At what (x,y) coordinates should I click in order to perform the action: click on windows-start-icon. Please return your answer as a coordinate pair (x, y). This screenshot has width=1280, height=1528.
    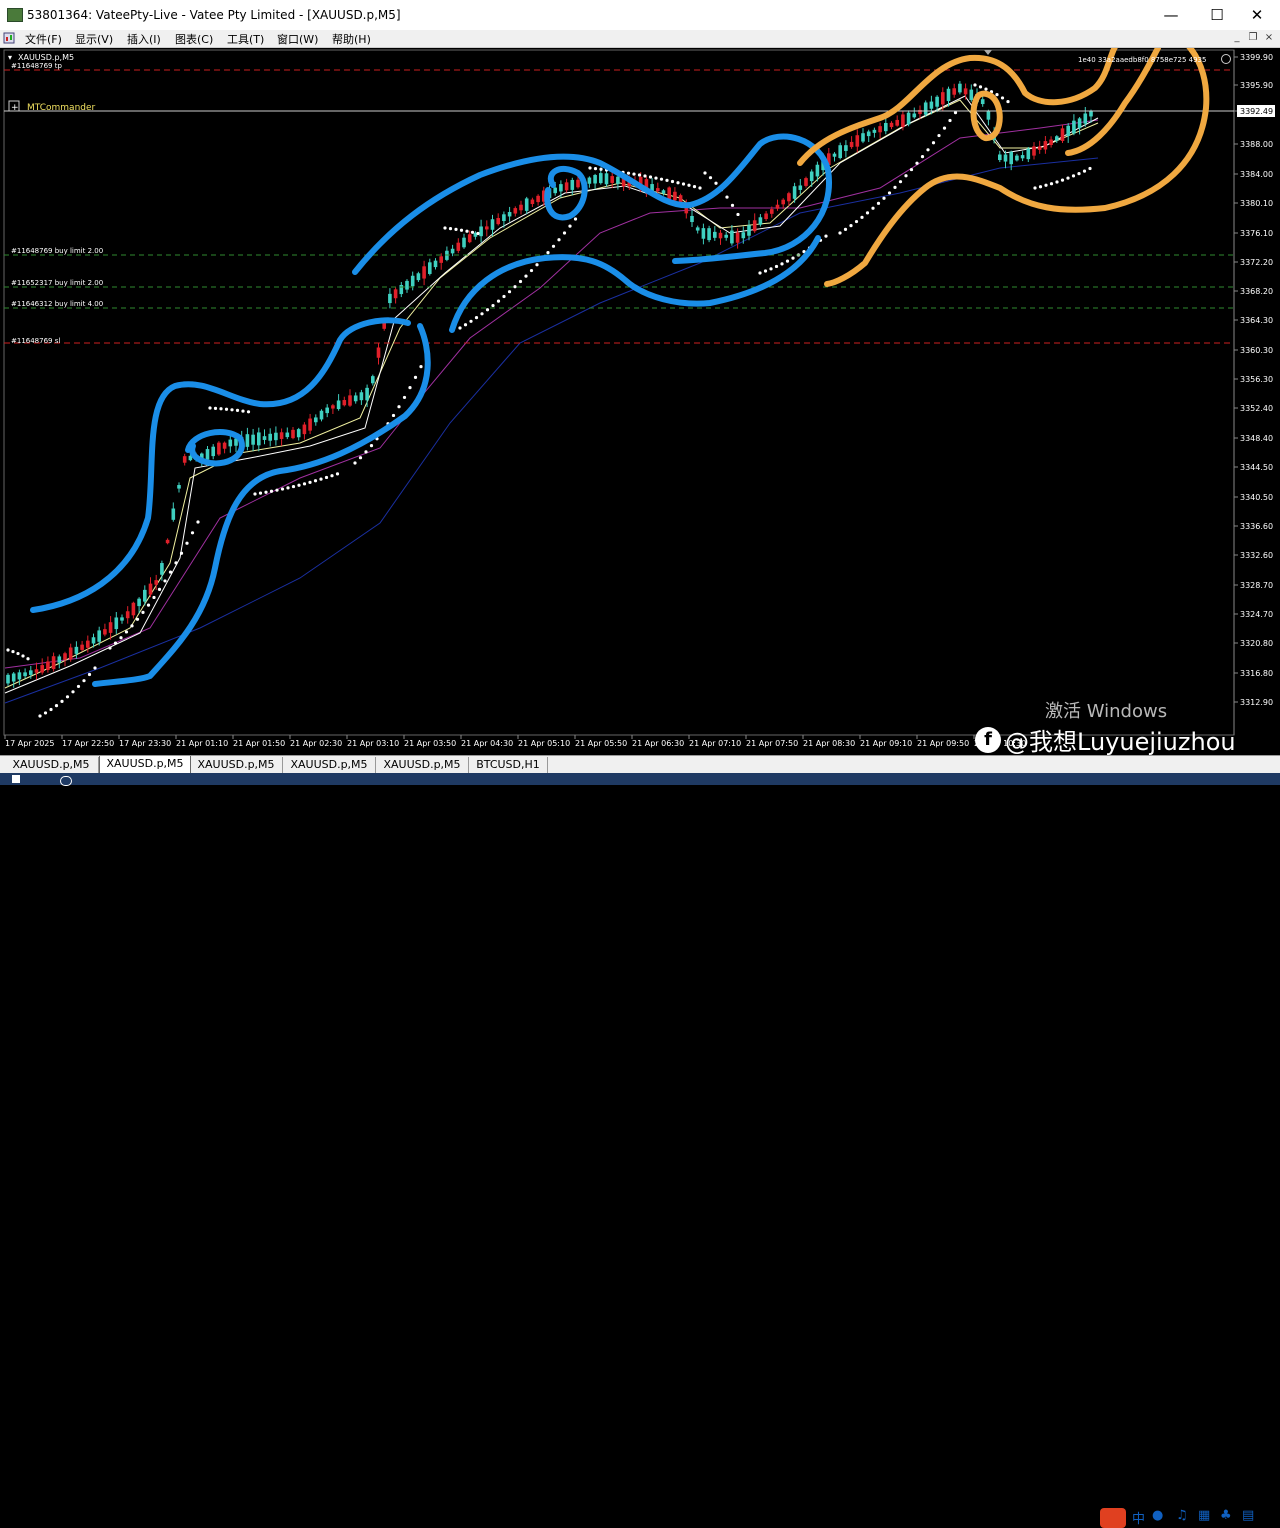
    Looking at the image, I should click on (16, 779).